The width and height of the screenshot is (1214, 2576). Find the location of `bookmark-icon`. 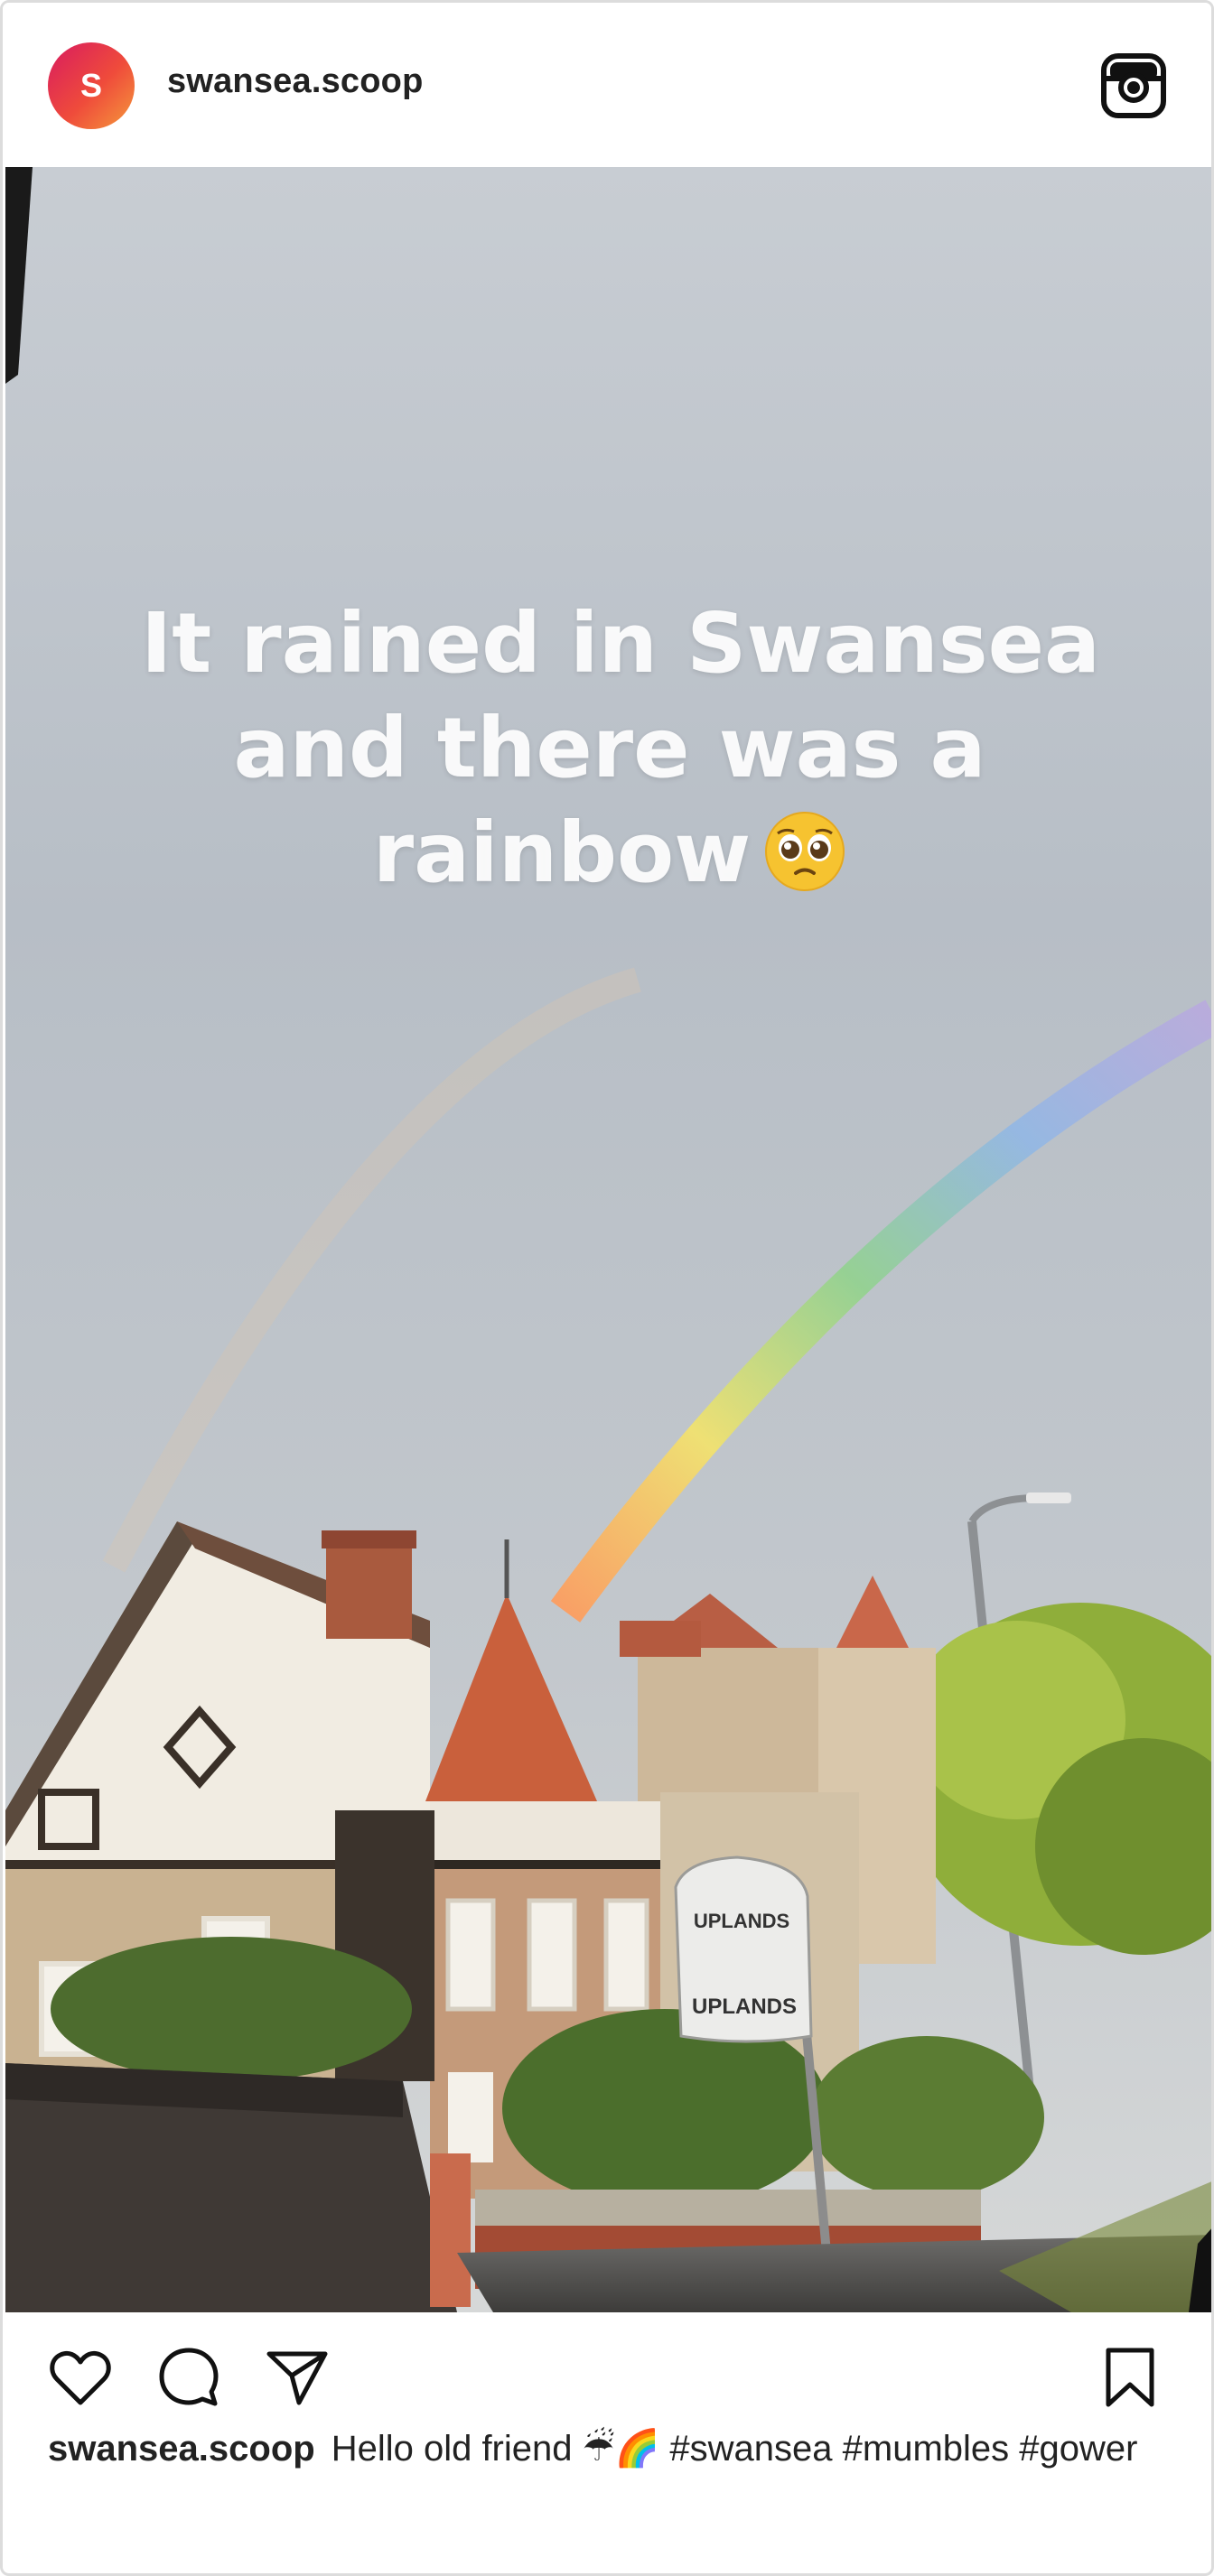

bookmark-icon is located at coordinates (1130, 2377).